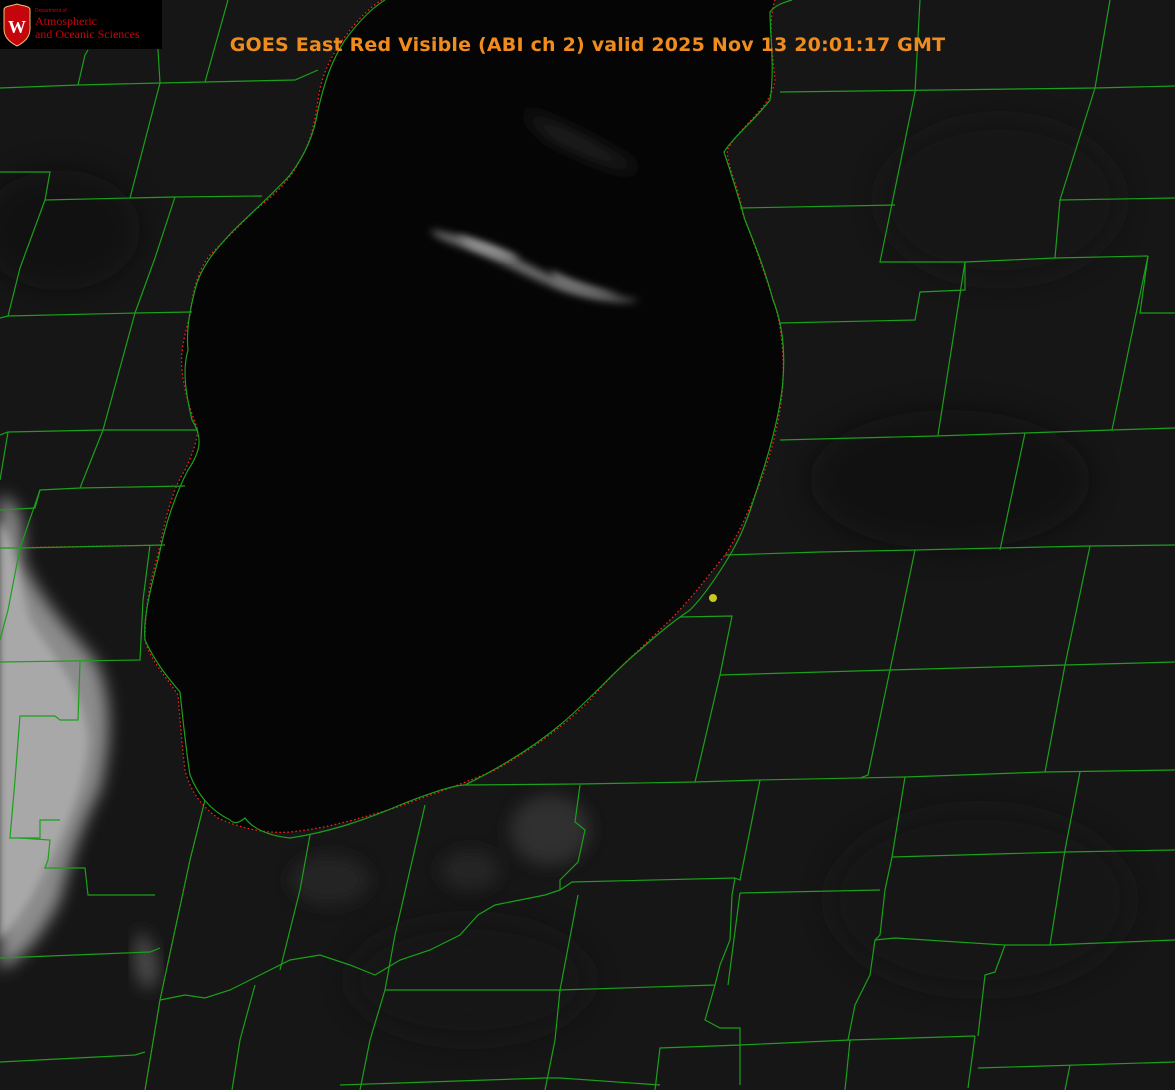 Image resolution: width=1175 pixels, height=1090 pixels. Describe the element at coordinates (713, 598) in the screenshot. I see `station-marker` at that location.